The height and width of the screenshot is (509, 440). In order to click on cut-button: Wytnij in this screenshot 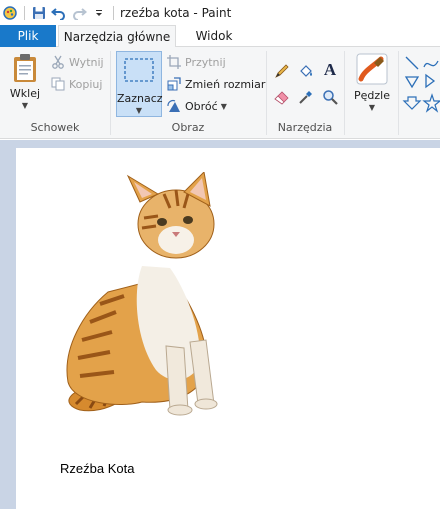, I will do `click(77, 62)`.